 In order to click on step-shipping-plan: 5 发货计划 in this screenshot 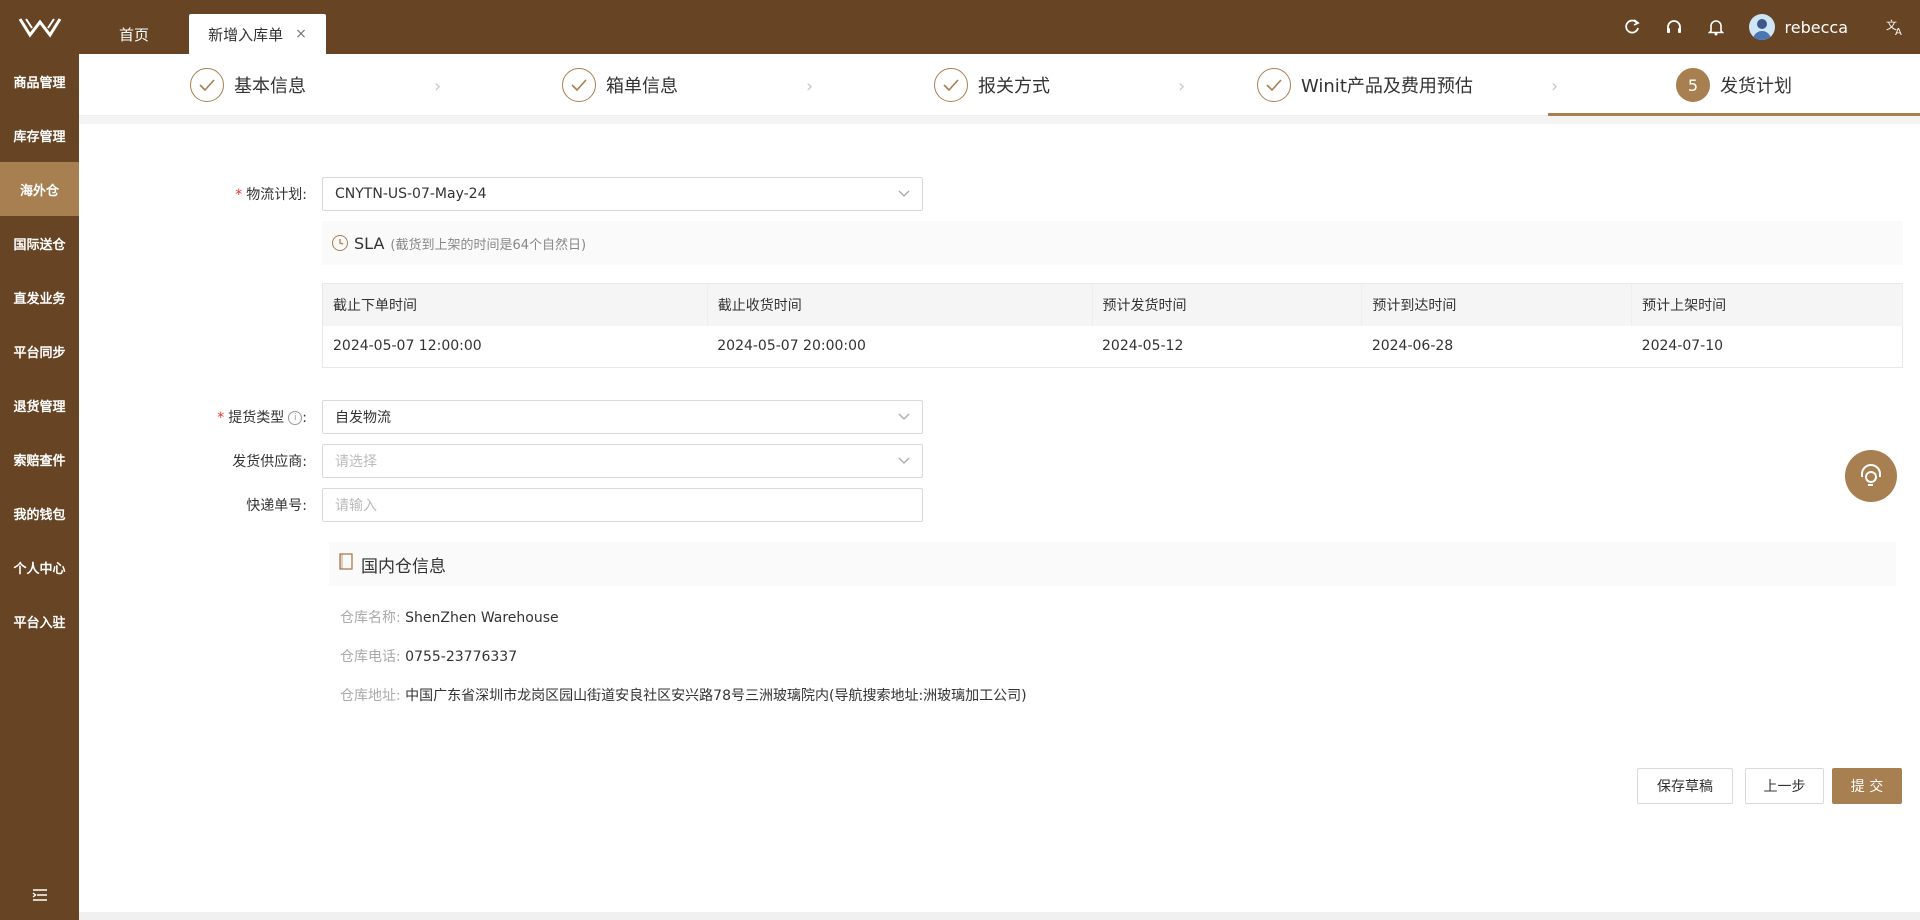, I will do `click(1734, 85)`.